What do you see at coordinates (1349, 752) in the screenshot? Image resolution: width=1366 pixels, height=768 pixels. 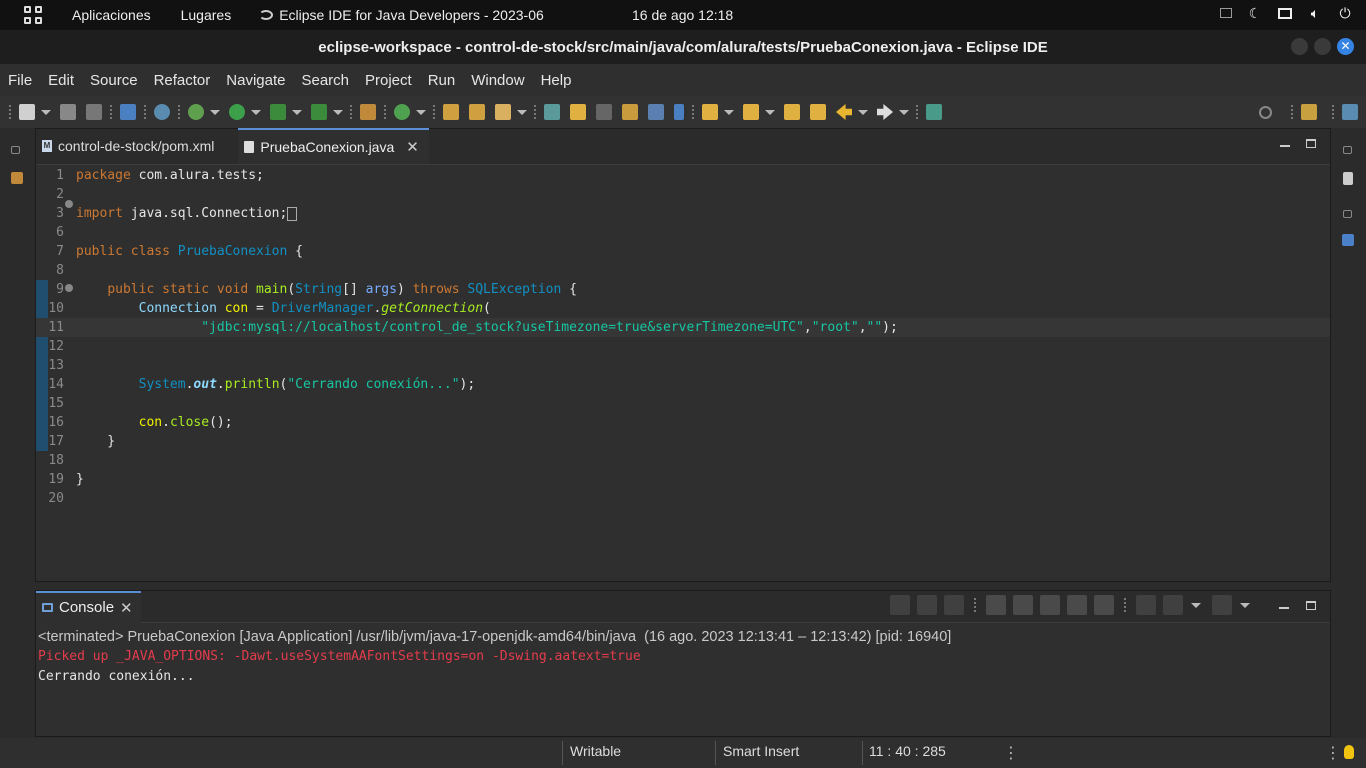 I see `tip-lightbulb-icon` at bounding box center [1349, 752].